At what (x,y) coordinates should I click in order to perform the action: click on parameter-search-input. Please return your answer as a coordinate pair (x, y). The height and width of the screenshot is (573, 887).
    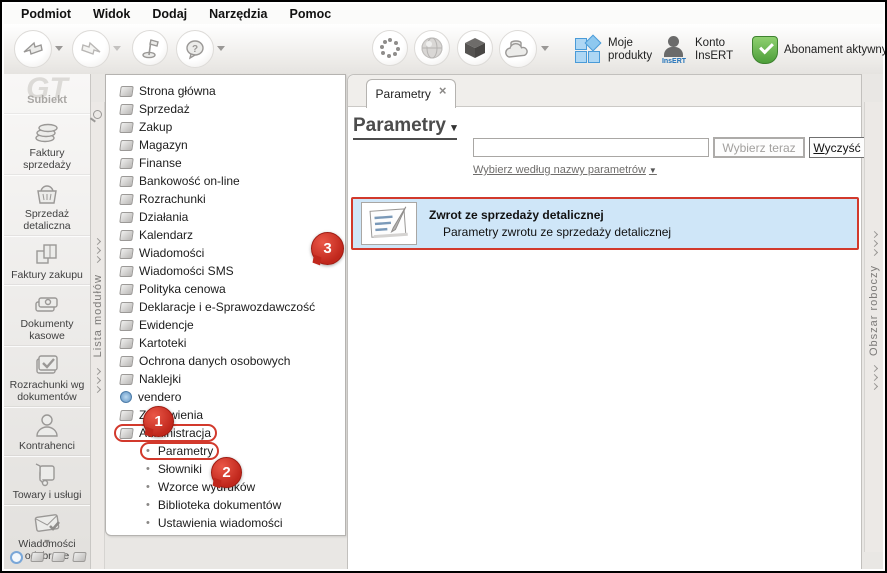
    Looking at the image, I should click on (591, 147).